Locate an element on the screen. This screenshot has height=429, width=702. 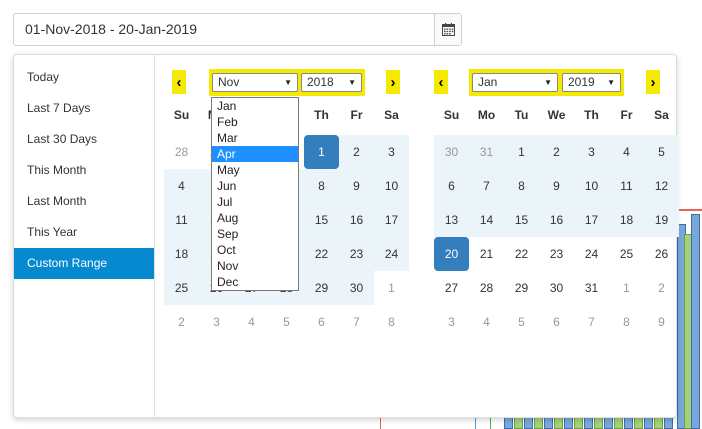
selected-day-cell: 1 is located at coordinates (321, 152).